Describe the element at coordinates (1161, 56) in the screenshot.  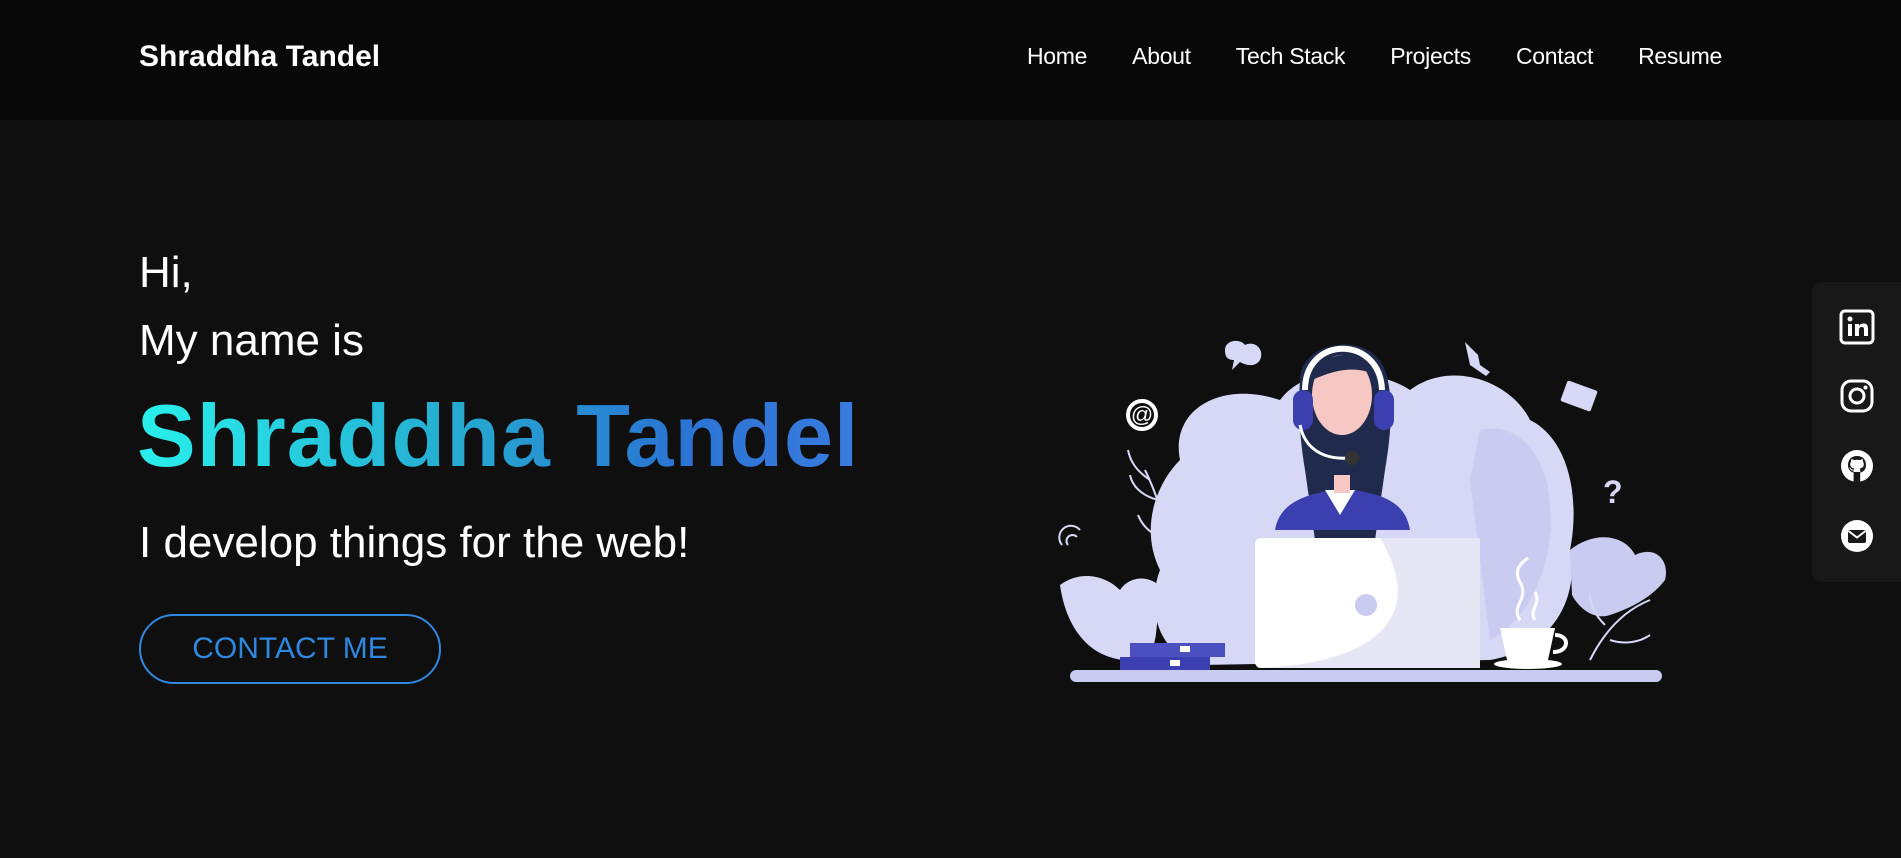
I see `nav-about: About` at that location.